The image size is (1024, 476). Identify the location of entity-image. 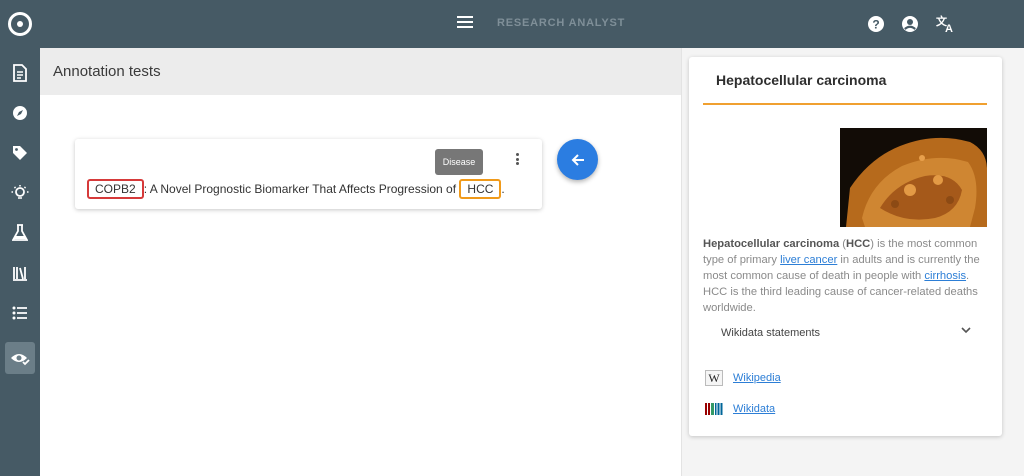
(913, 177).